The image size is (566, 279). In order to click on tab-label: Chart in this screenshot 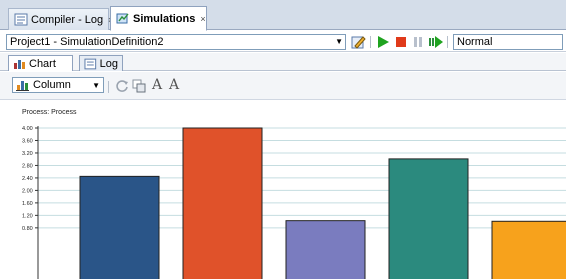, I will do `click(42, 63)`.